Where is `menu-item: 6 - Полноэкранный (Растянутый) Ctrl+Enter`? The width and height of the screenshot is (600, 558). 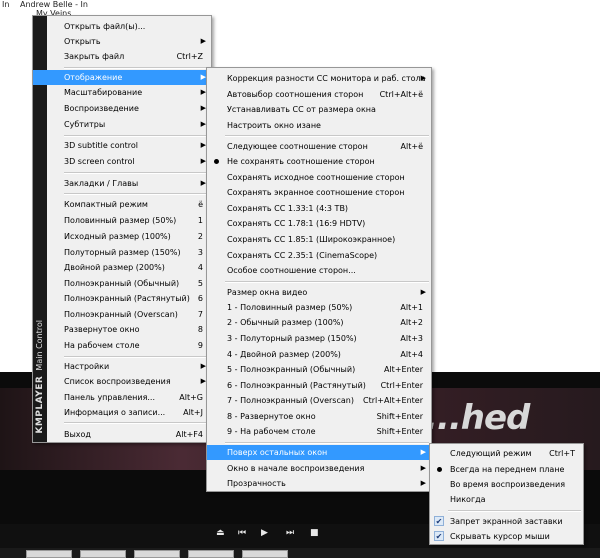
menu-item: 6 - Полноэкранный (Растянутый) Ctrl+Enter is located at coordinates (319, 385).